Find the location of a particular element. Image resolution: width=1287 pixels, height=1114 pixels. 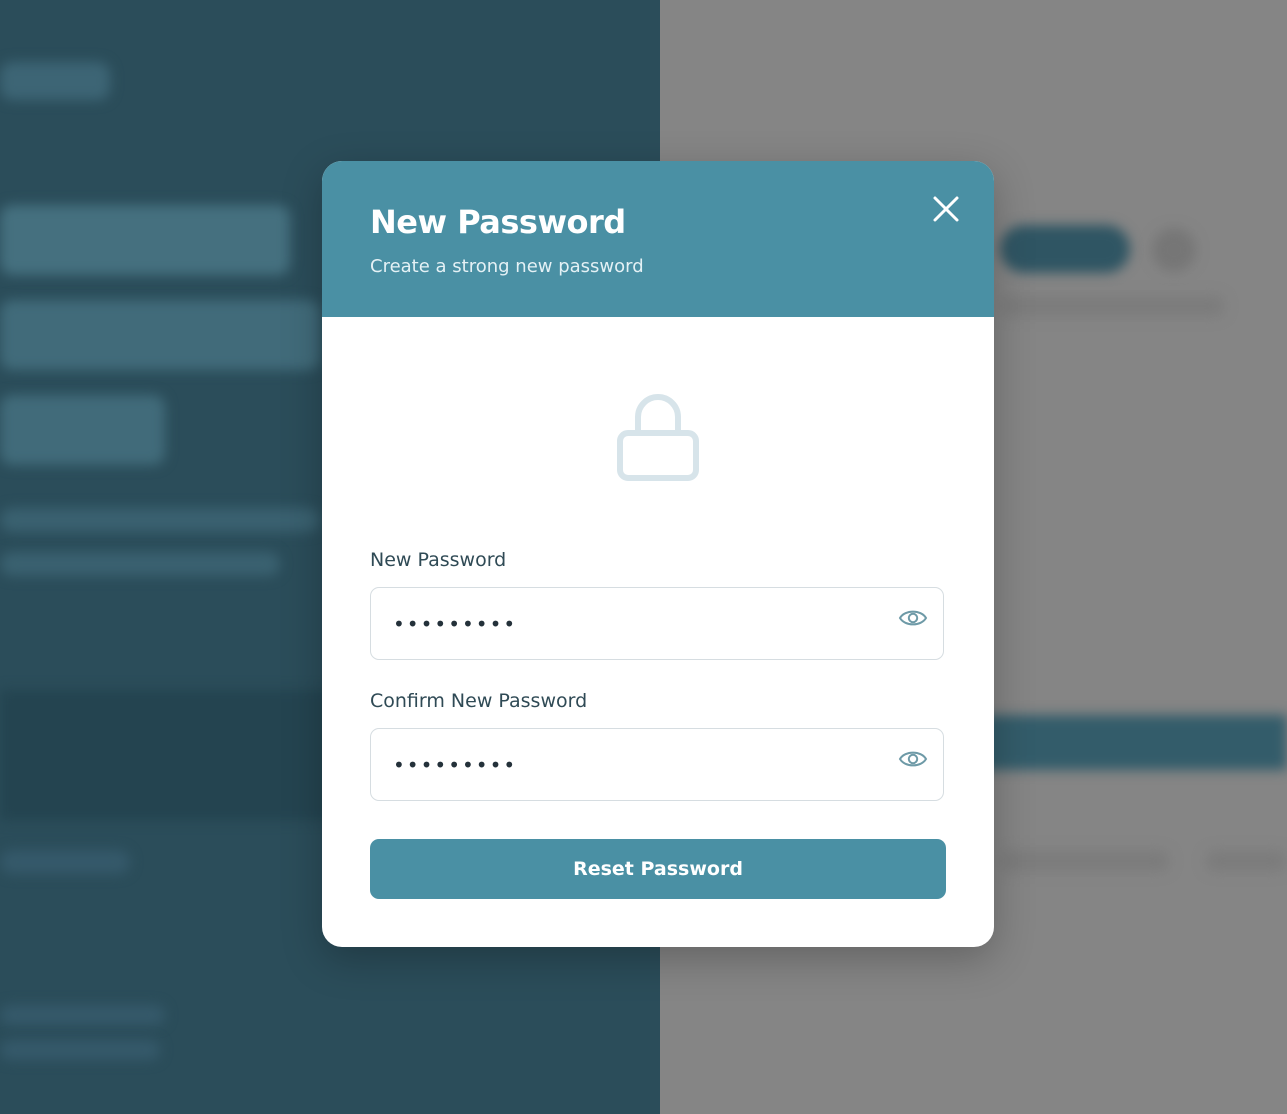

lock-icon is located at coordinates (658, 437).